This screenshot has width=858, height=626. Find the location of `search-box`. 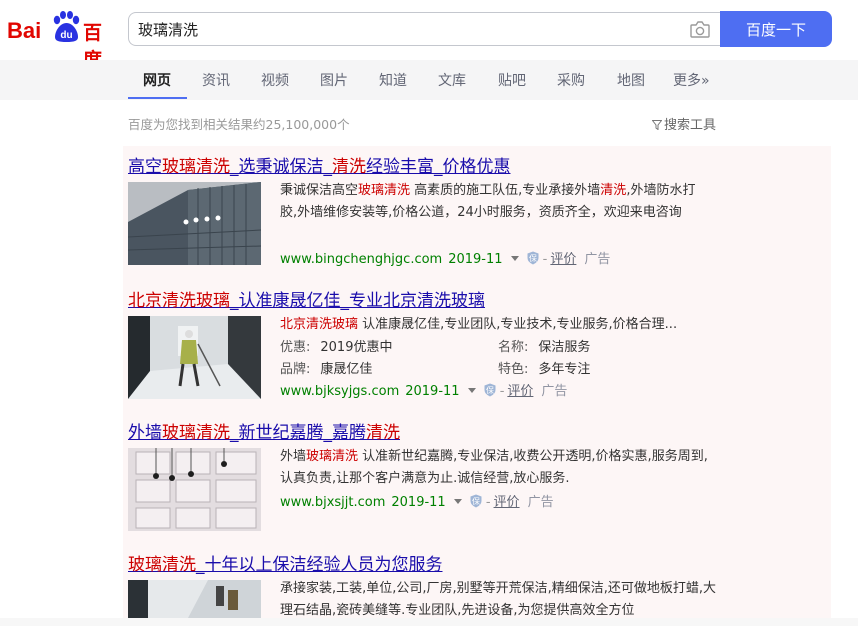

search-box is located at coordinates (424, 29).